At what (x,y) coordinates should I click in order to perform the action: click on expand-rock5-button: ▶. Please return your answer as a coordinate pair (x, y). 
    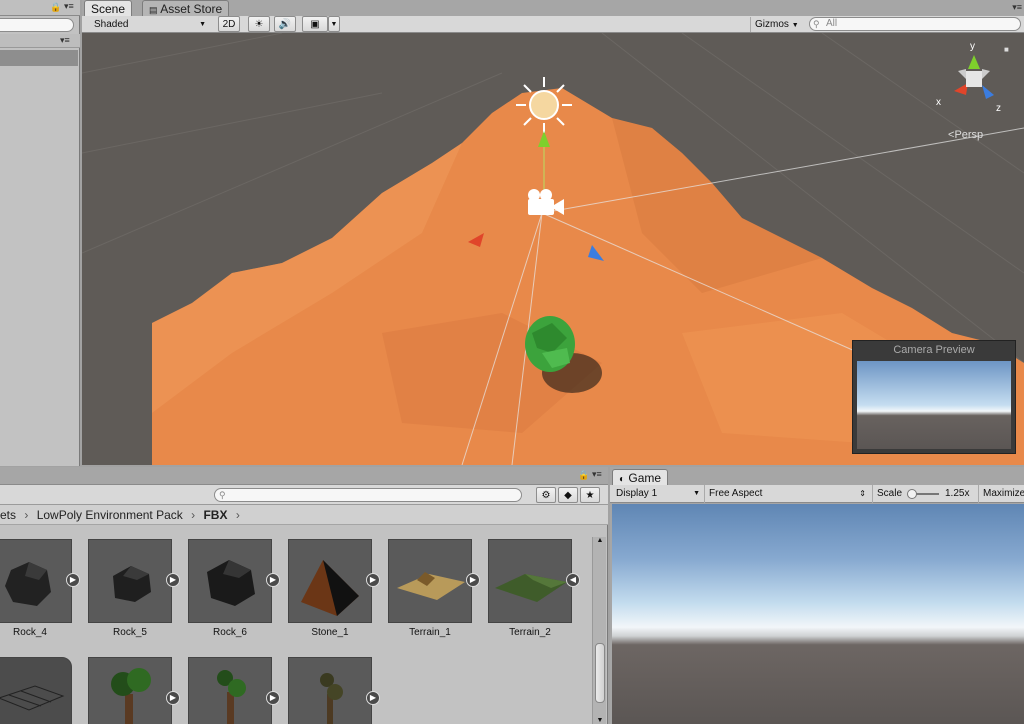
    Looking at the image, I should click on (173, 580).